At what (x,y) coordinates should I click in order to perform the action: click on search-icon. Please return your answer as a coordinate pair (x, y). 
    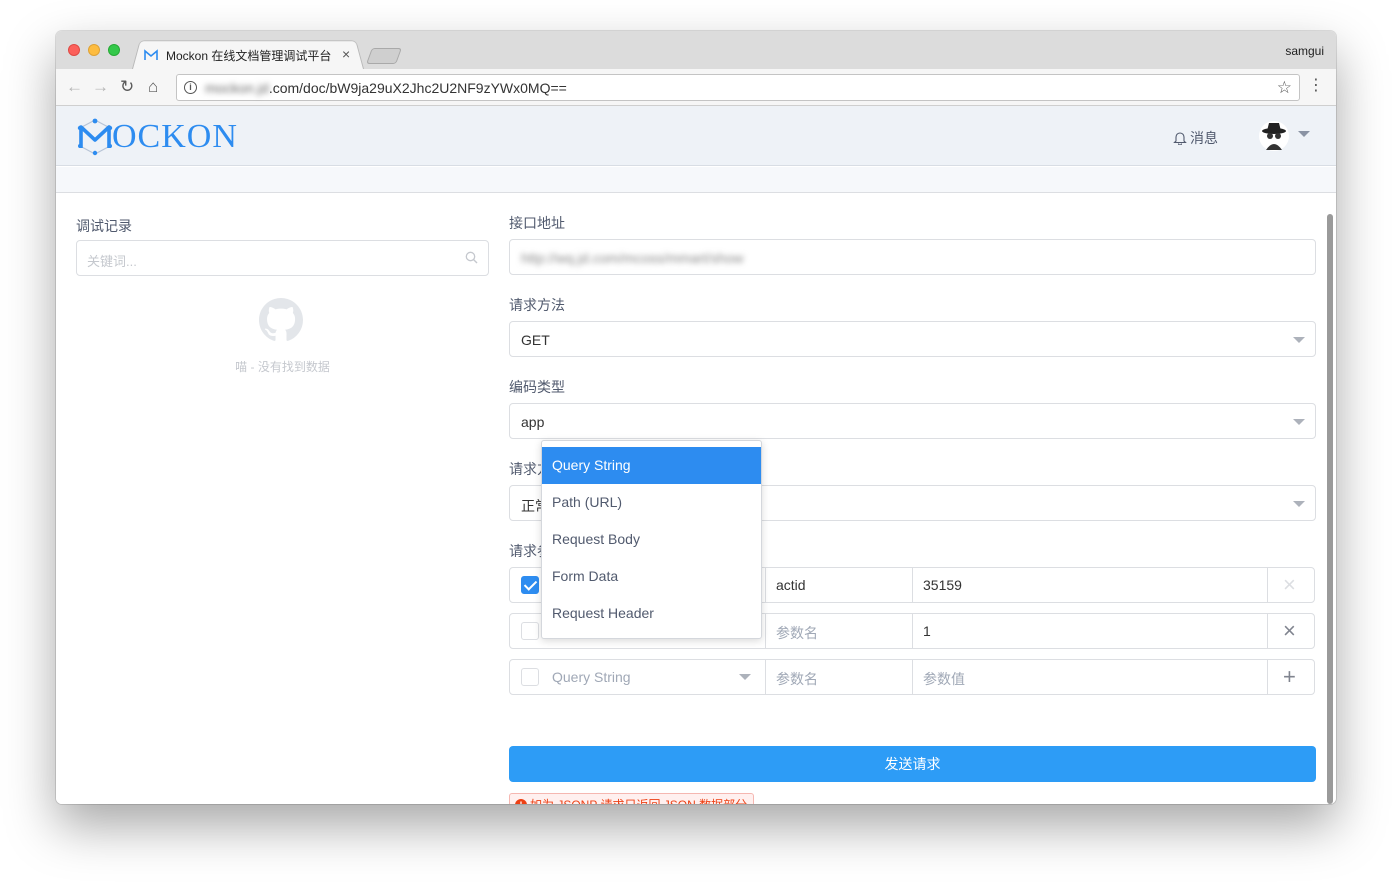
    Looking at the image, I should click on (471, 257).